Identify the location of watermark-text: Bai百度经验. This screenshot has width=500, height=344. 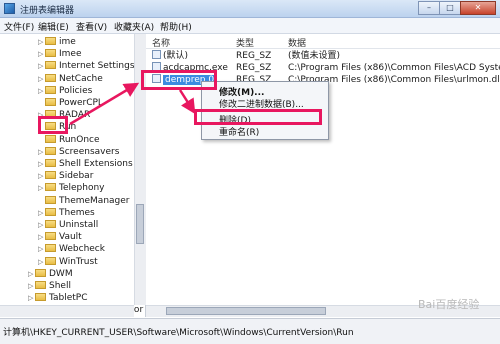
(449, 304).